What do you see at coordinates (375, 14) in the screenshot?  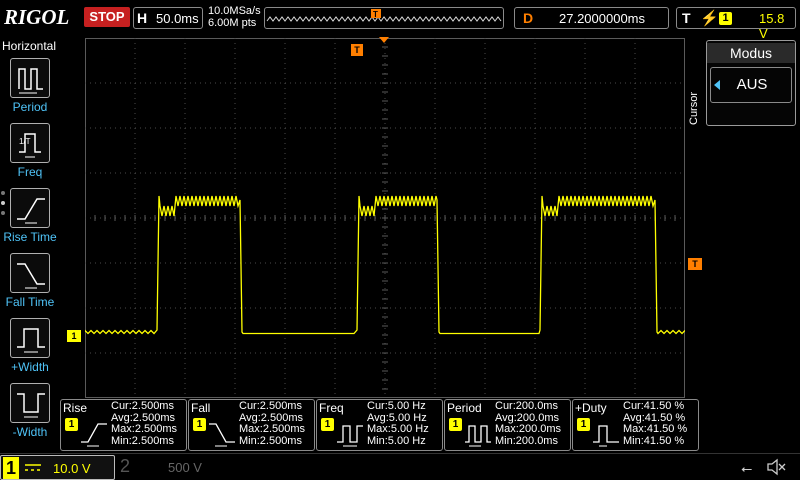 I see `svg-text: T` at bounding box center [375, 14].